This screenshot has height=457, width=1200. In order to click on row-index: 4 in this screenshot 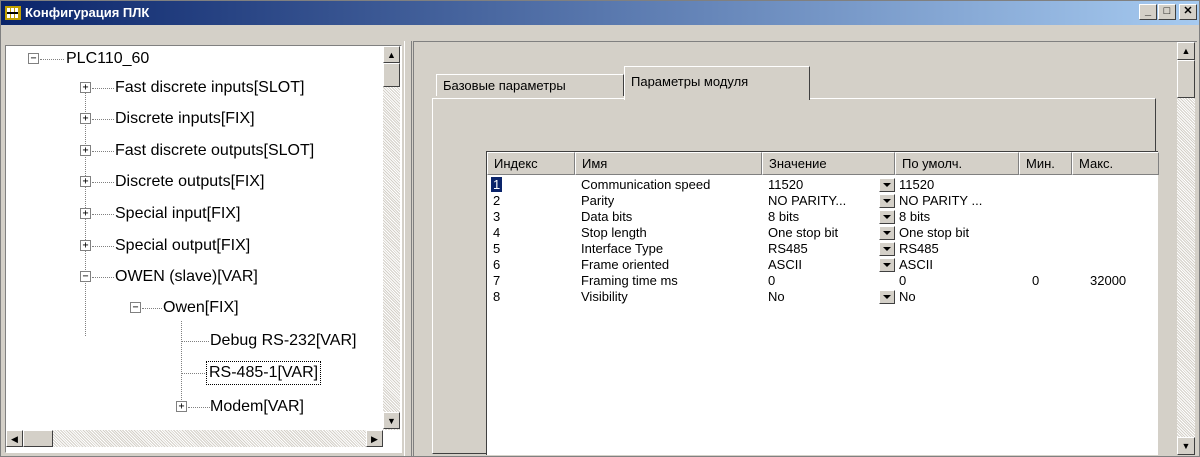, I will do `click(497, 232)`.